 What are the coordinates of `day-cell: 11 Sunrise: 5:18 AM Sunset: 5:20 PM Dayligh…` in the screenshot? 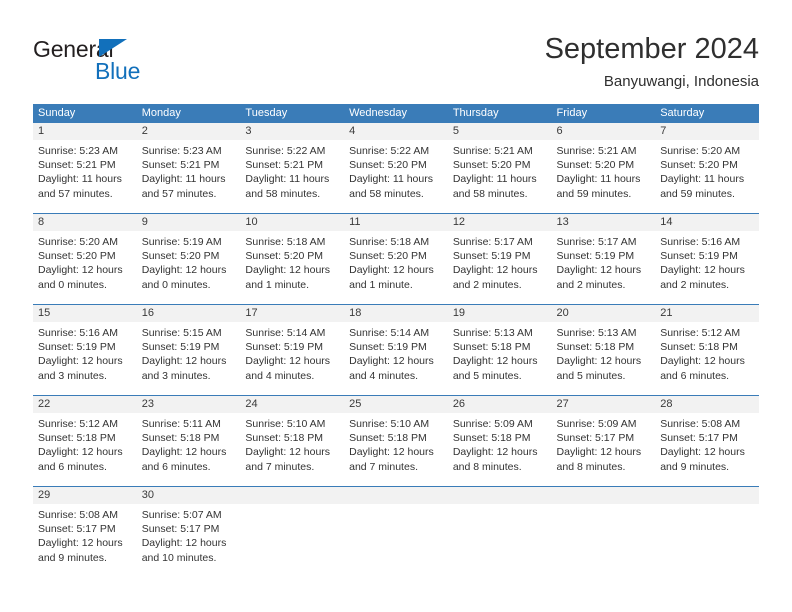 It's located at (396, 259).